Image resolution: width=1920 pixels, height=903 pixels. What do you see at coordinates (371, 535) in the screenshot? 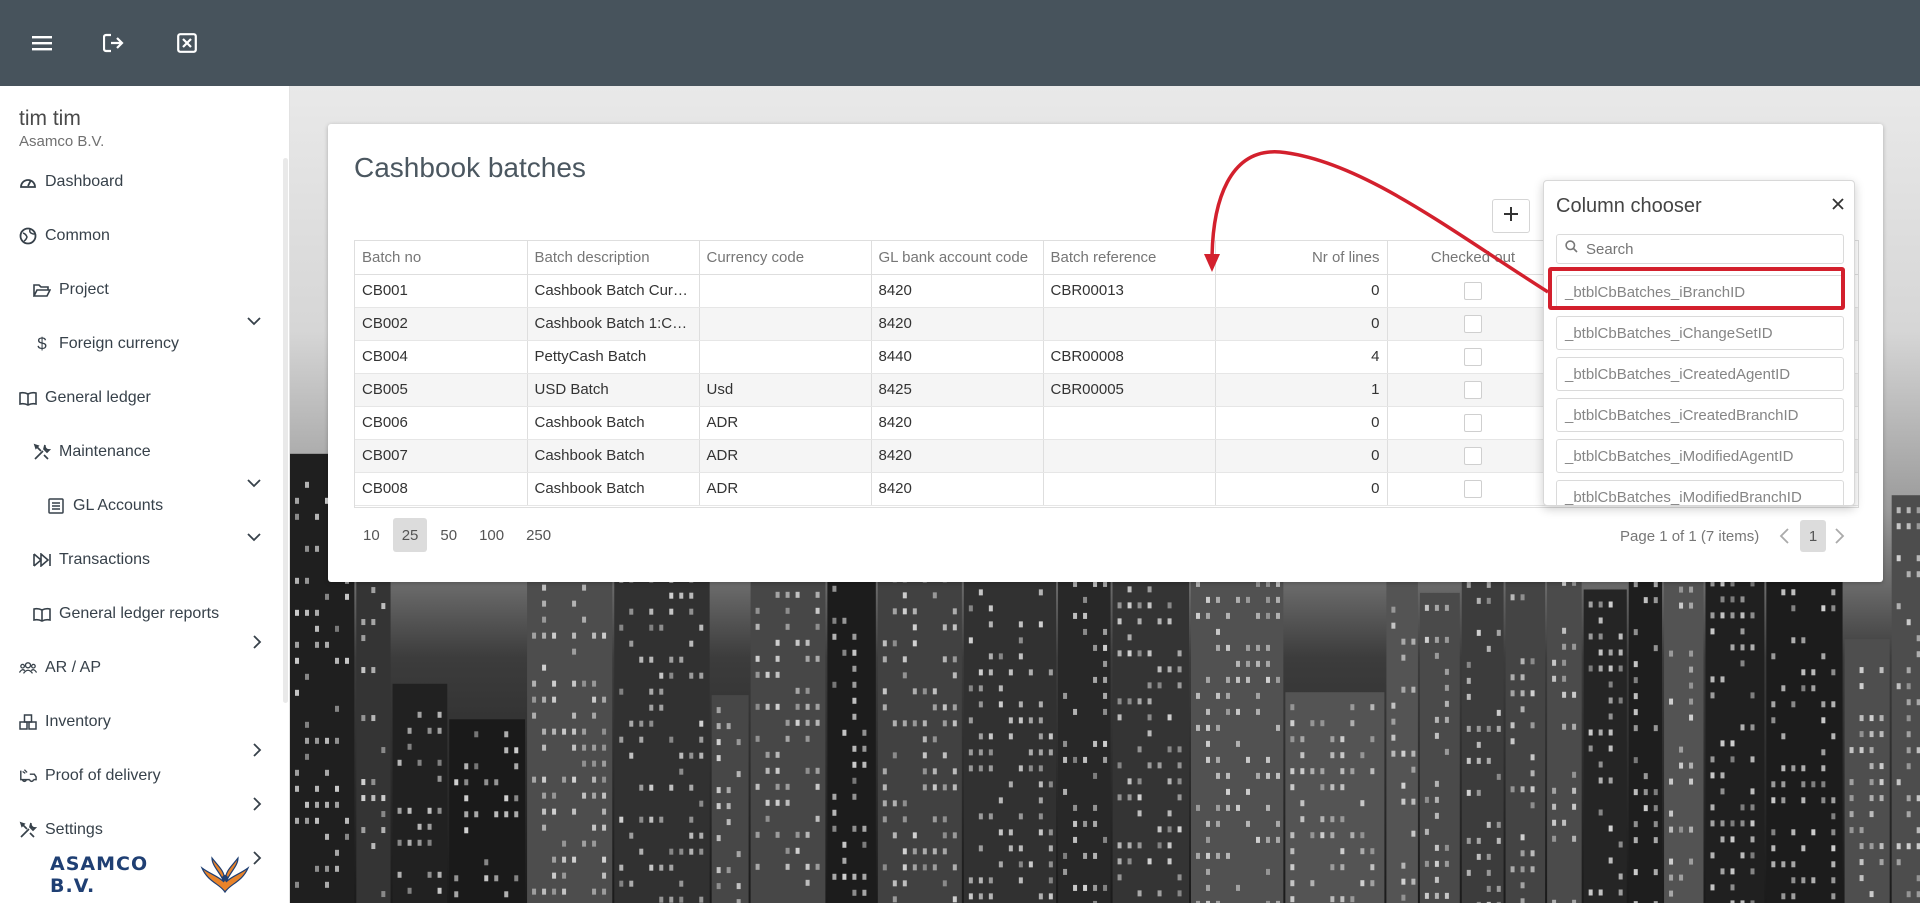
I see `page-size-option: 10` at bounding box center [371, 535].